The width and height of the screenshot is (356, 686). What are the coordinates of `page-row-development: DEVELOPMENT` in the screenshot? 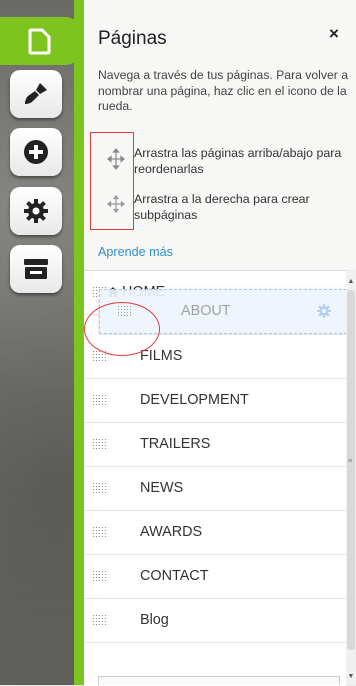 It's located at (215, 401).